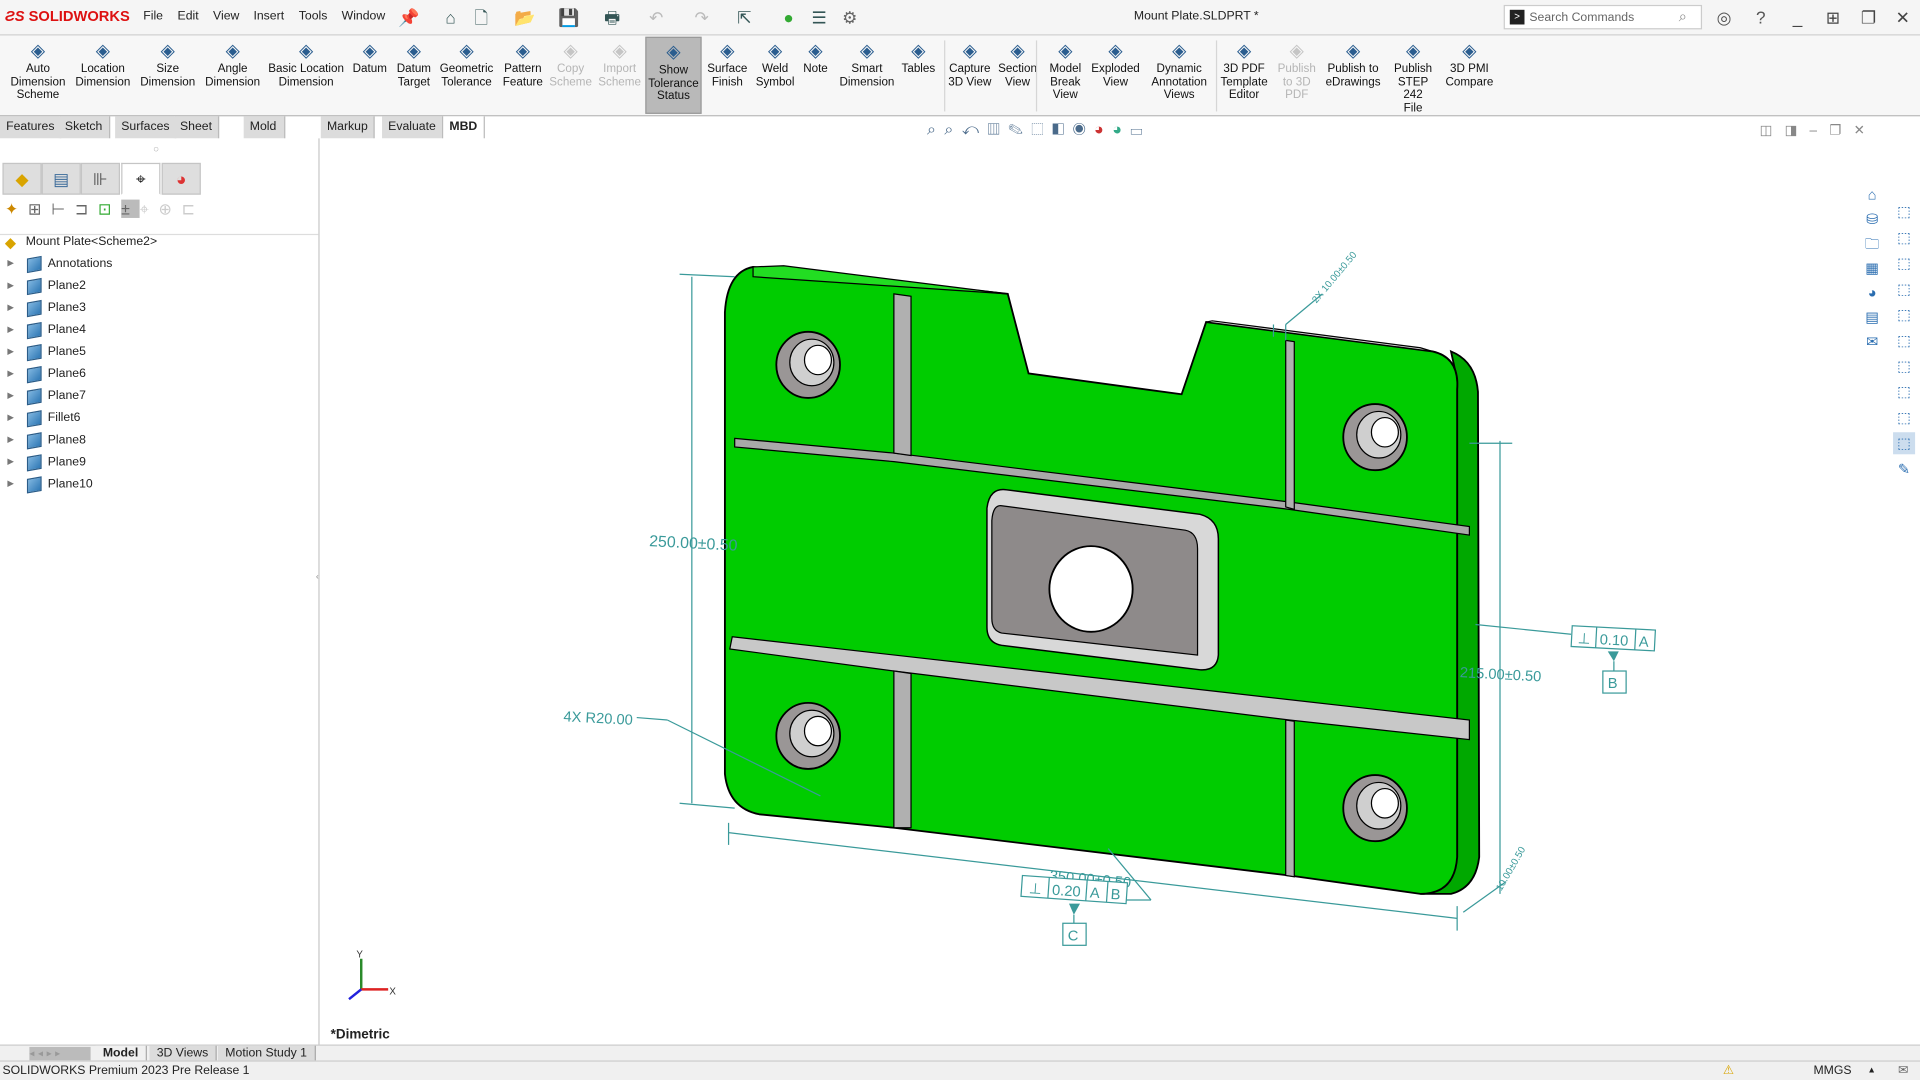 This screenshot has width=1920, height=1081. What do you see at coordinates (169, 209) in the screenshot?
I see `import-scheme-icon: ⊕` at bounding box center [169, 209].